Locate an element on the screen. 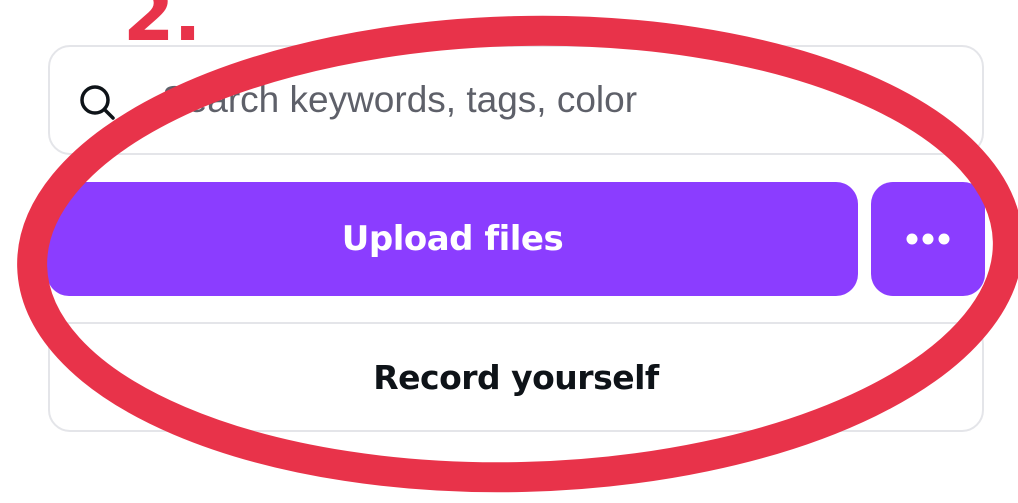 This screenshot has width=1018, height=503. more-options-button is located at coordinates (928, 239).